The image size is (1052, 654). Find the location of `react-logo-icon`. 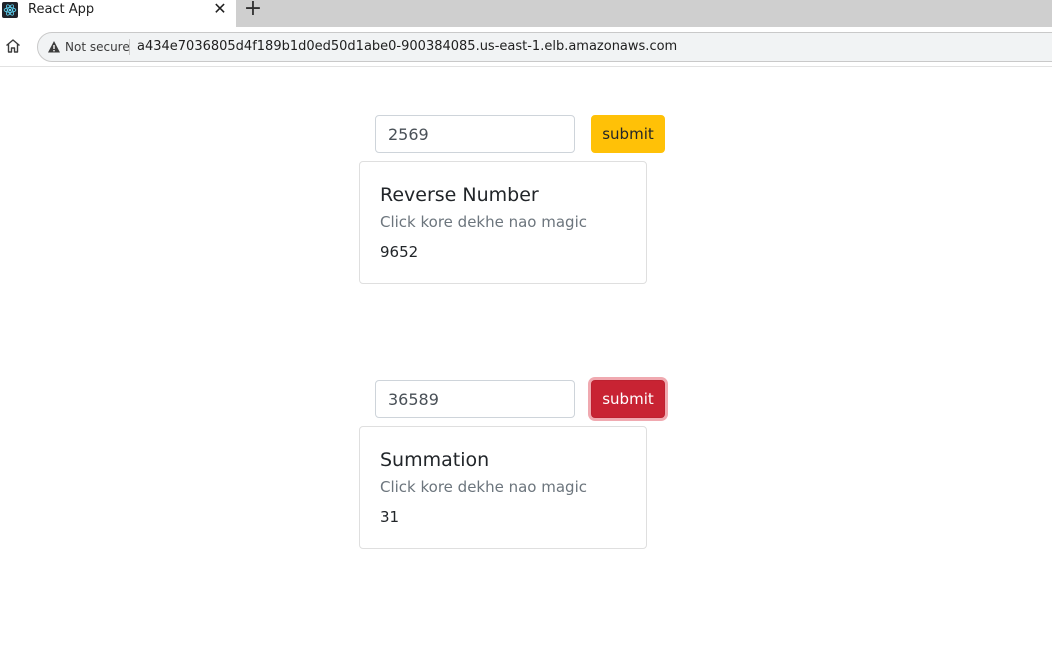

react-logo-icon is located at coordinates (10, 10).